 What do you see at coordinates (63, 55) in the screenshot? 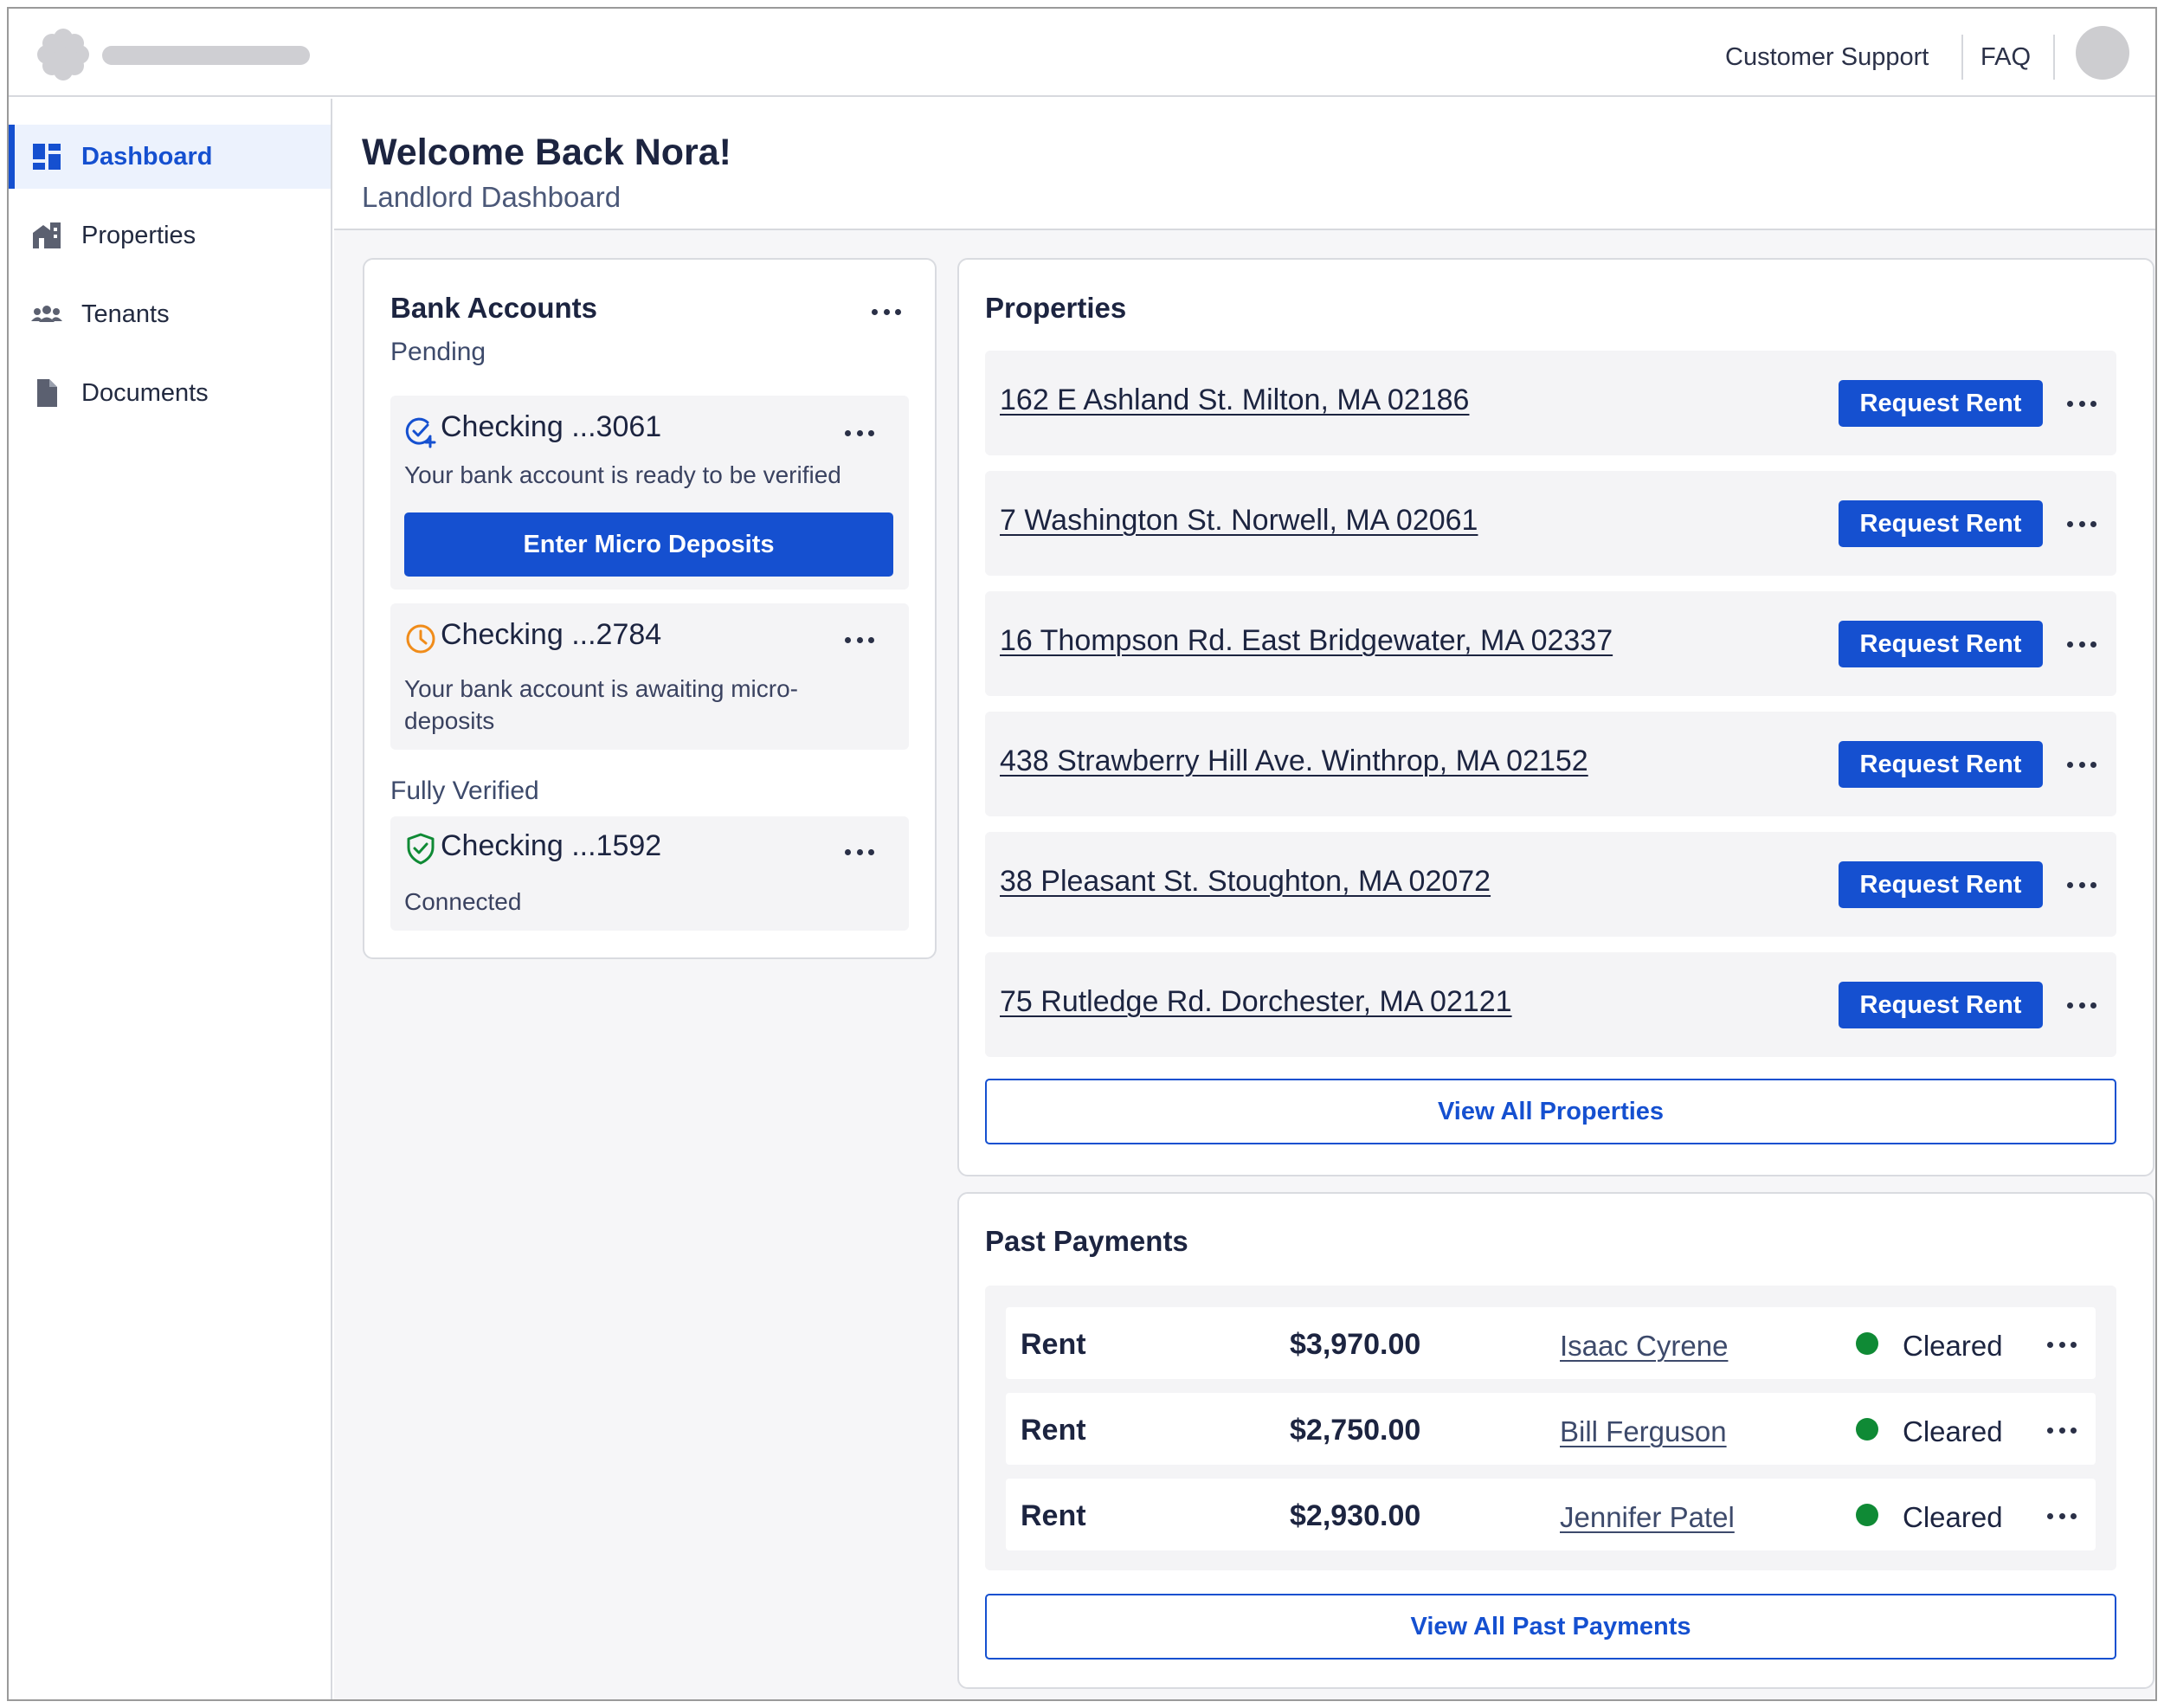
I see `logo-icon` at bounding box center [63, 55].